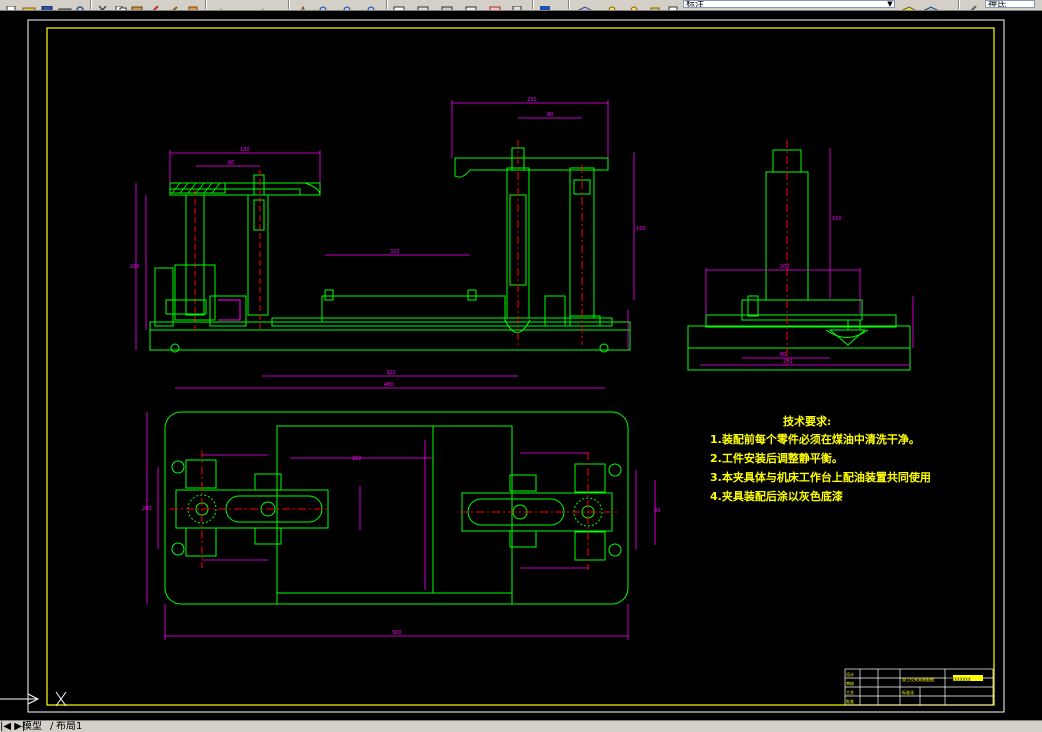 This screenshot has height=732, width=1042. What do you see at coordinates (613, 5) in the screenshot?
I see `layer-state-icon` at bounding box center [613, 5].